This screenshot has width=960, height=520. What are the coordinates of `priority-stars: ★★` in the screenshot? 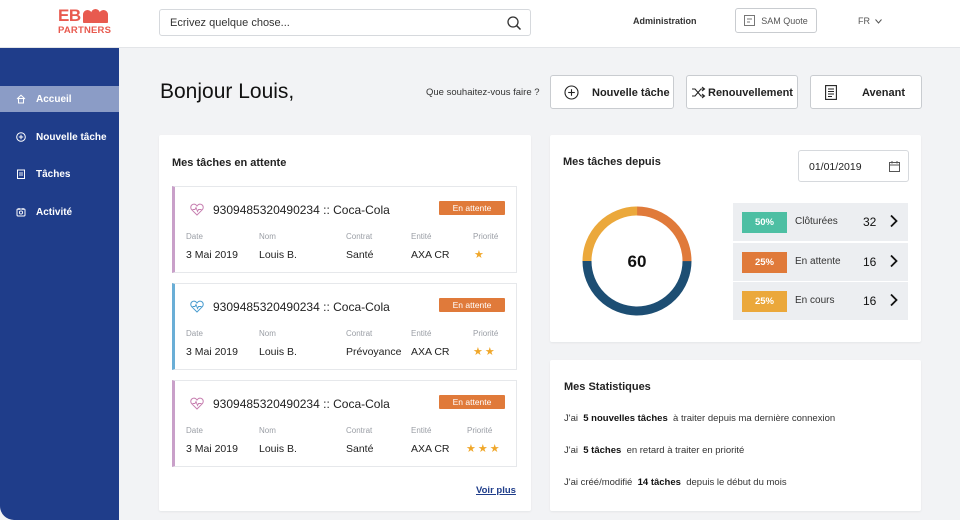 It's located at (485, 352).